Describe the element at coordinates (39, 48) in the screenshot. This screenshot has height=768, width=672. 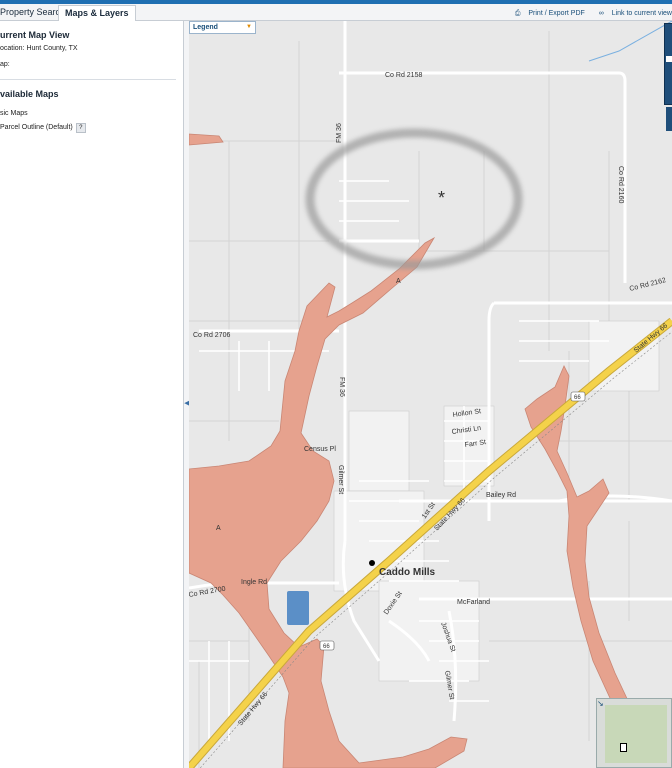
I see `location-text: ocation: Hunt County, TX` at that location.